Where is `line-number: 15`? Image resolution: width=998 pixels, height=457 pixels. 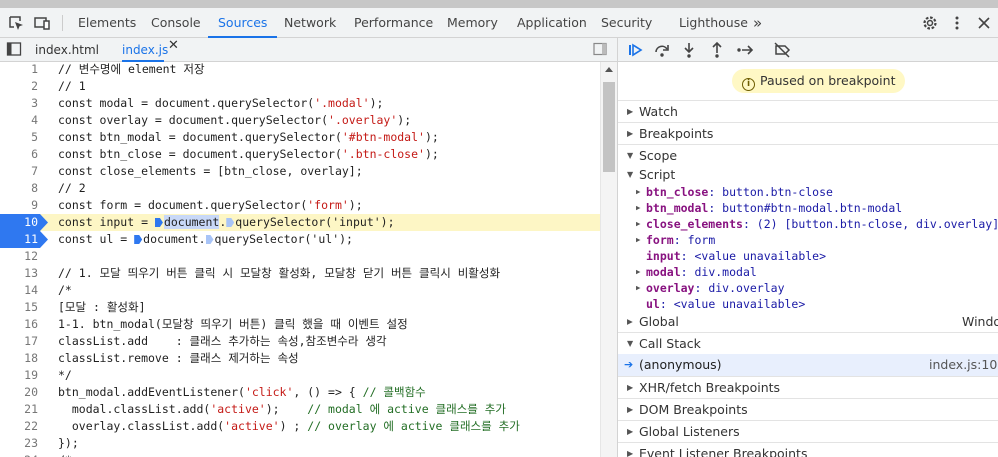 line-number: 15 is located at coordinates (19, 307).